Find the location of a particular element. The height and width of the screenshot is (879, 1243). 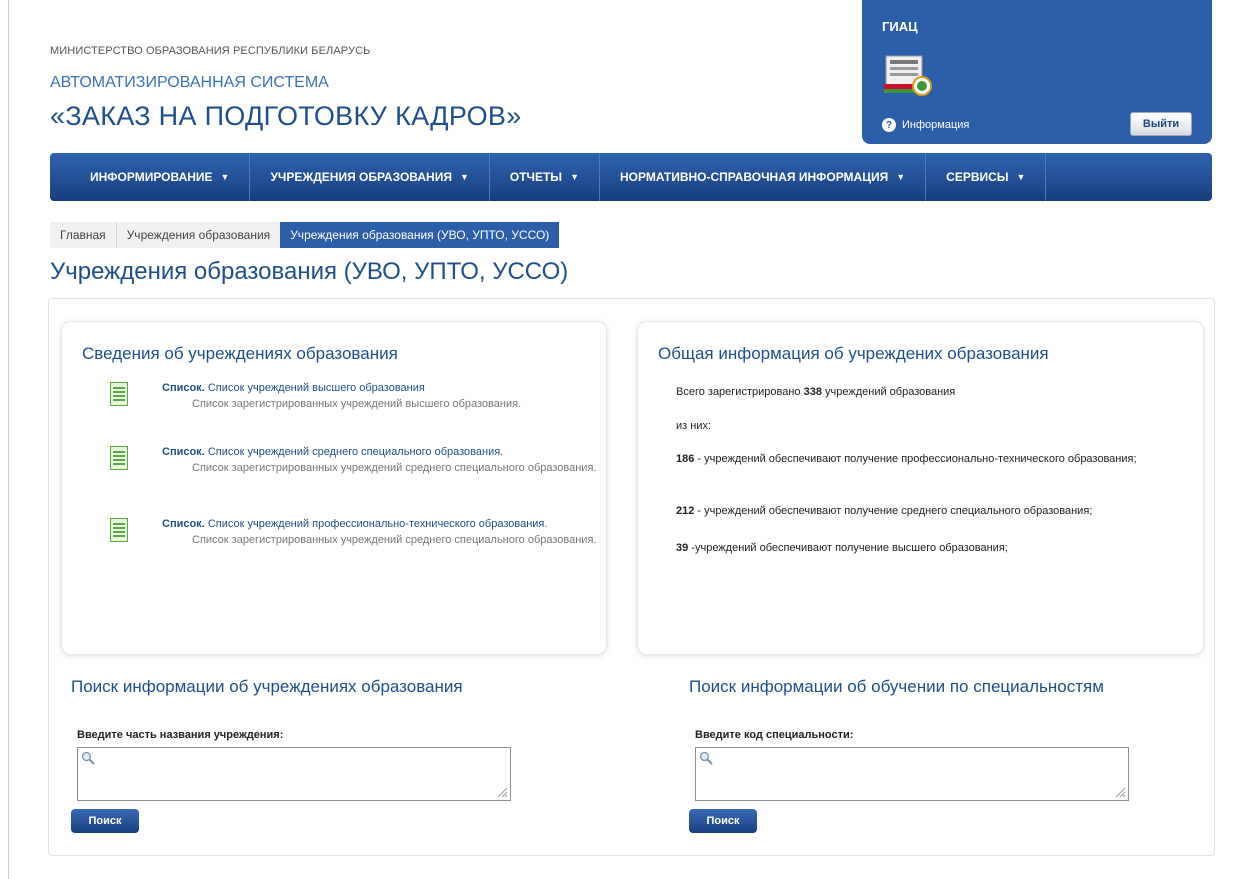

nav-item-reports: ОТЧЕТЫ ▼ is located at coordinates (545, 177).